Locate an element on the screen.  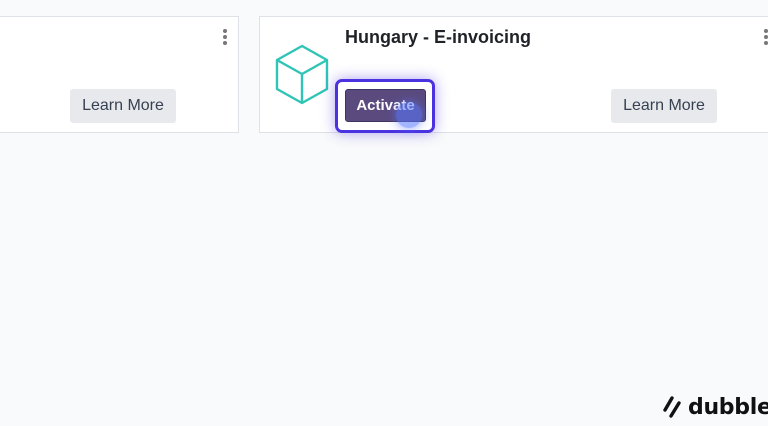
dubble-logo-icon is located at coordinates (672, 407).